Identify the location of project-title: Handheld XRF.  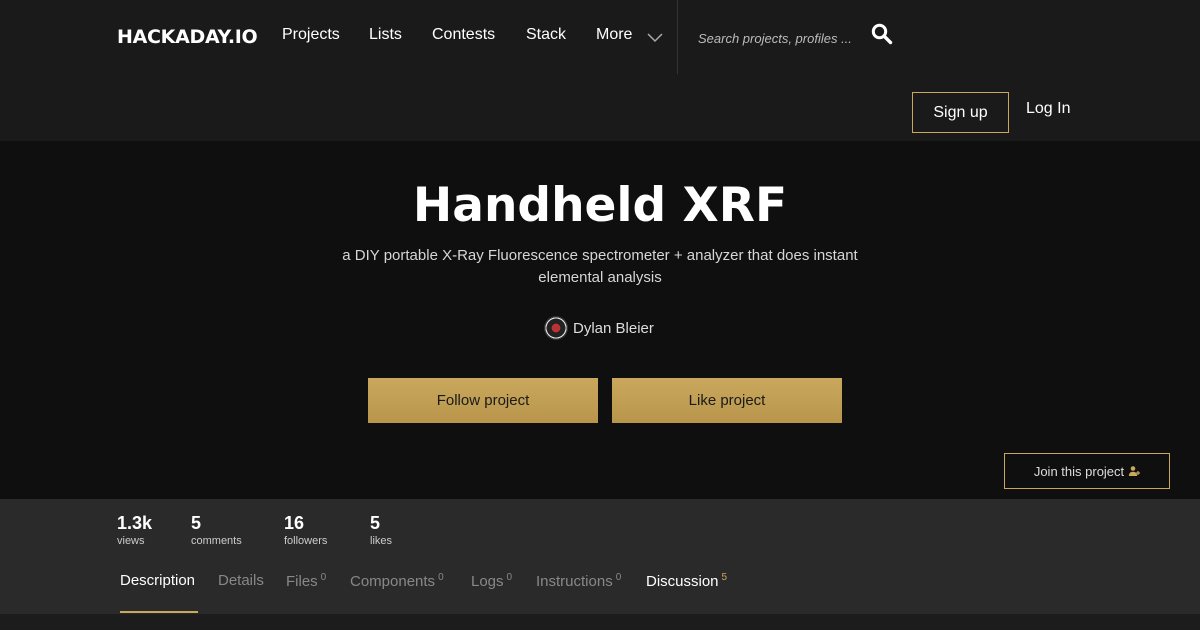
(600, 205).